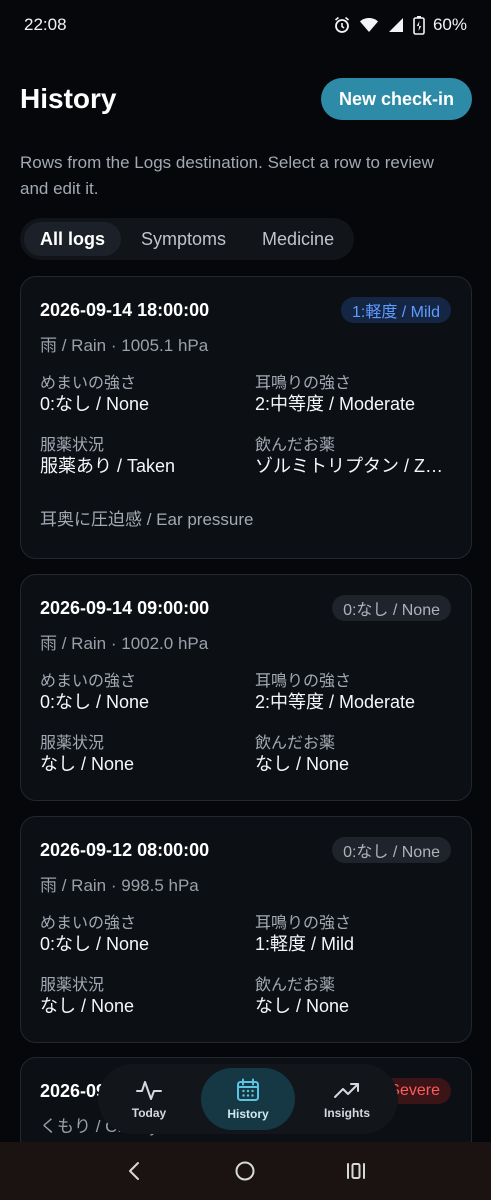 Image resolution: width=491 pixels, height=1200 pixels. I want to click on alarm-icon, so click(341, 24).